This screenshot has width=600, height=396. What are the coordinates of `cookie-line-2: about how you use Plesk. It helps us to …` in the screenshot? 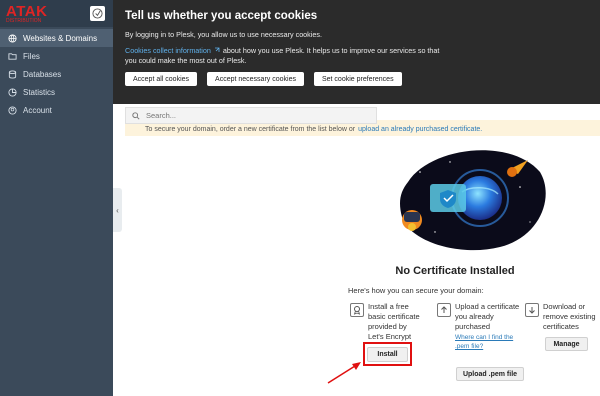 It's located at (330, 50).